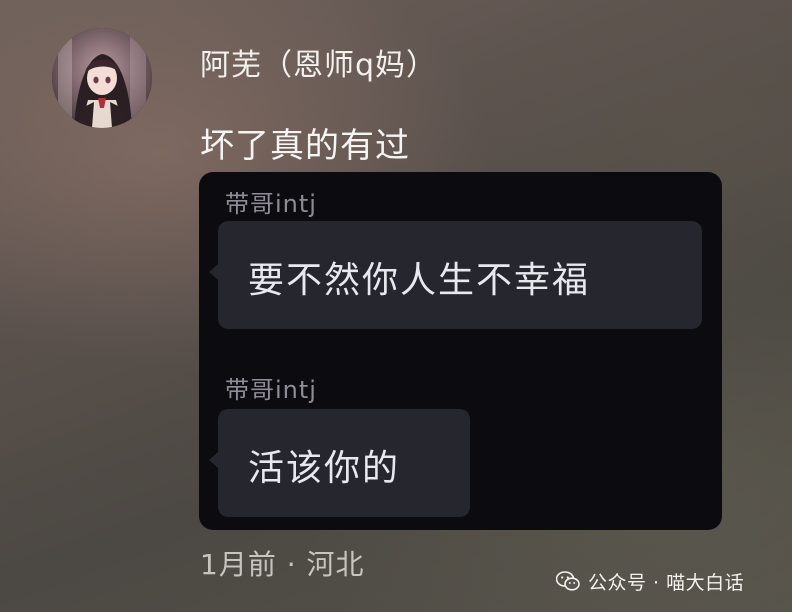 This screenshot has height=612, width=792. Describe the element at coordinates (282, 564) in the screenshot. I see `comment-meta-time-location: 1月前 · 河北` at that location.